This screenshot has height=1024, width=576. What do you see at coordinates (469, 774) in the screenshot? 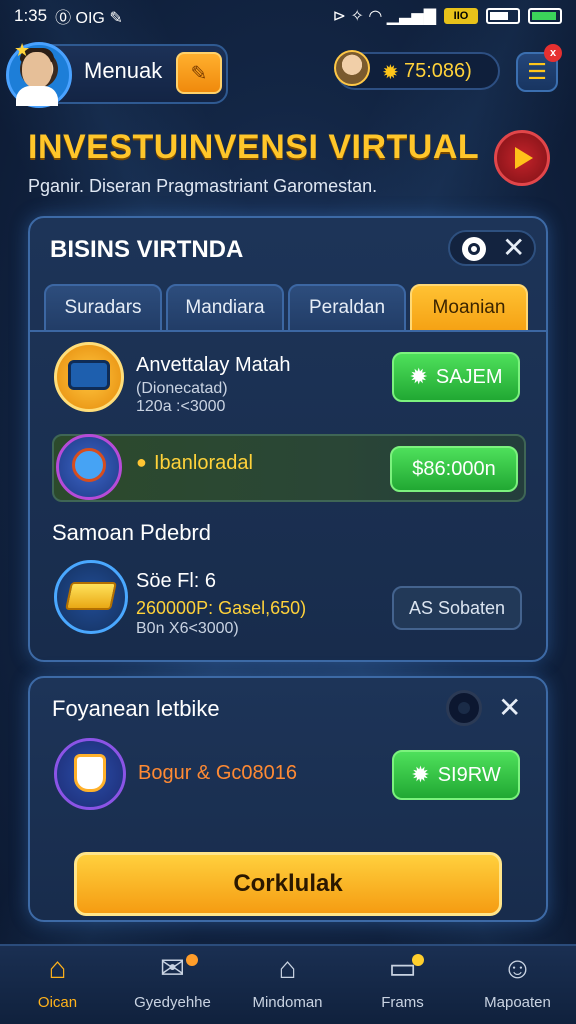
I see `offer-buy-button-label: SI9RW` at bounding box center [469, 774].